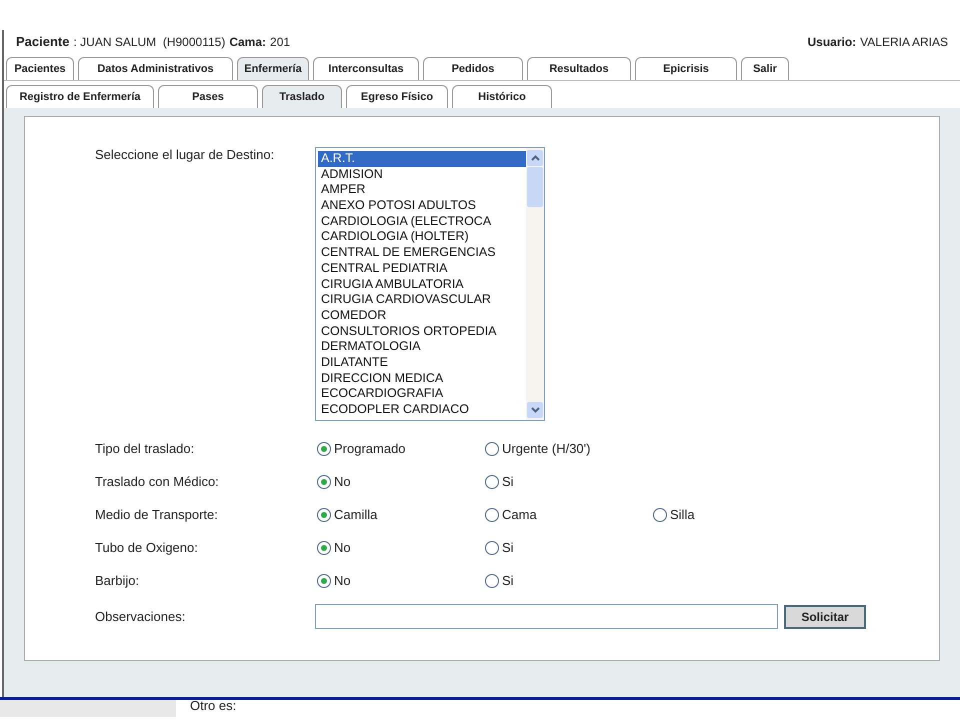 The height and width of the screenshot is (720, 960). What do you see at coordinates (43, 42) in the screenshot?
I see `patient-label: Paciente` at bounding box center [43, 42].